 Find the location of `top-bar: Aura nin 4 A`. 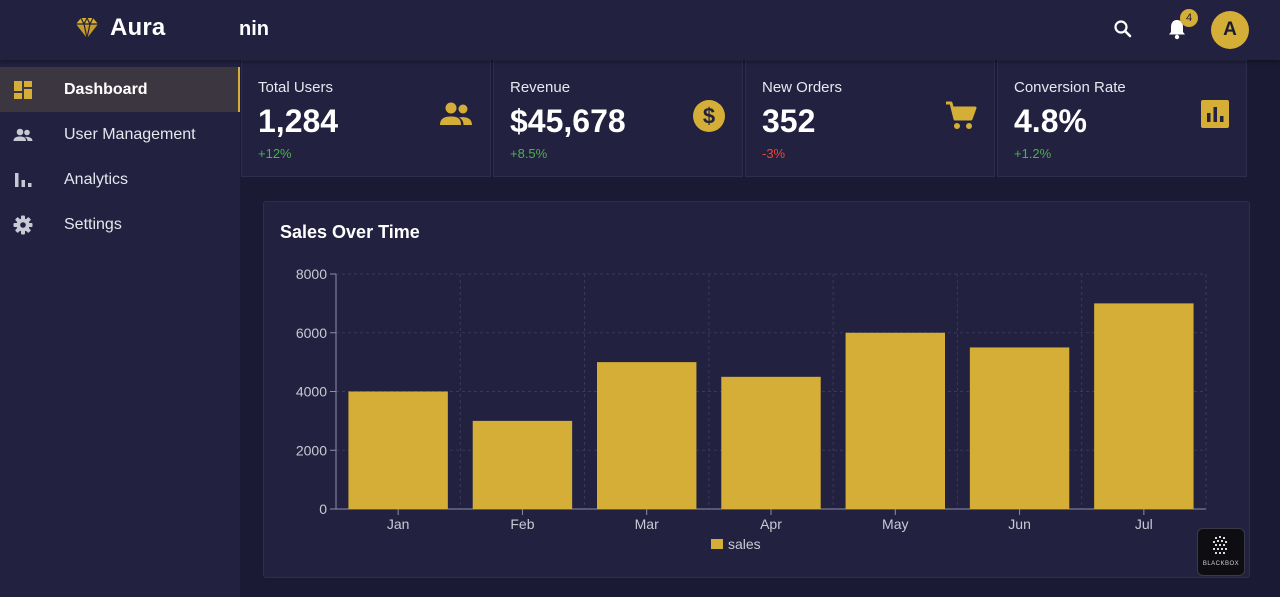

top-bar: Aura nin 4 A is located at coordinates (640, 30).